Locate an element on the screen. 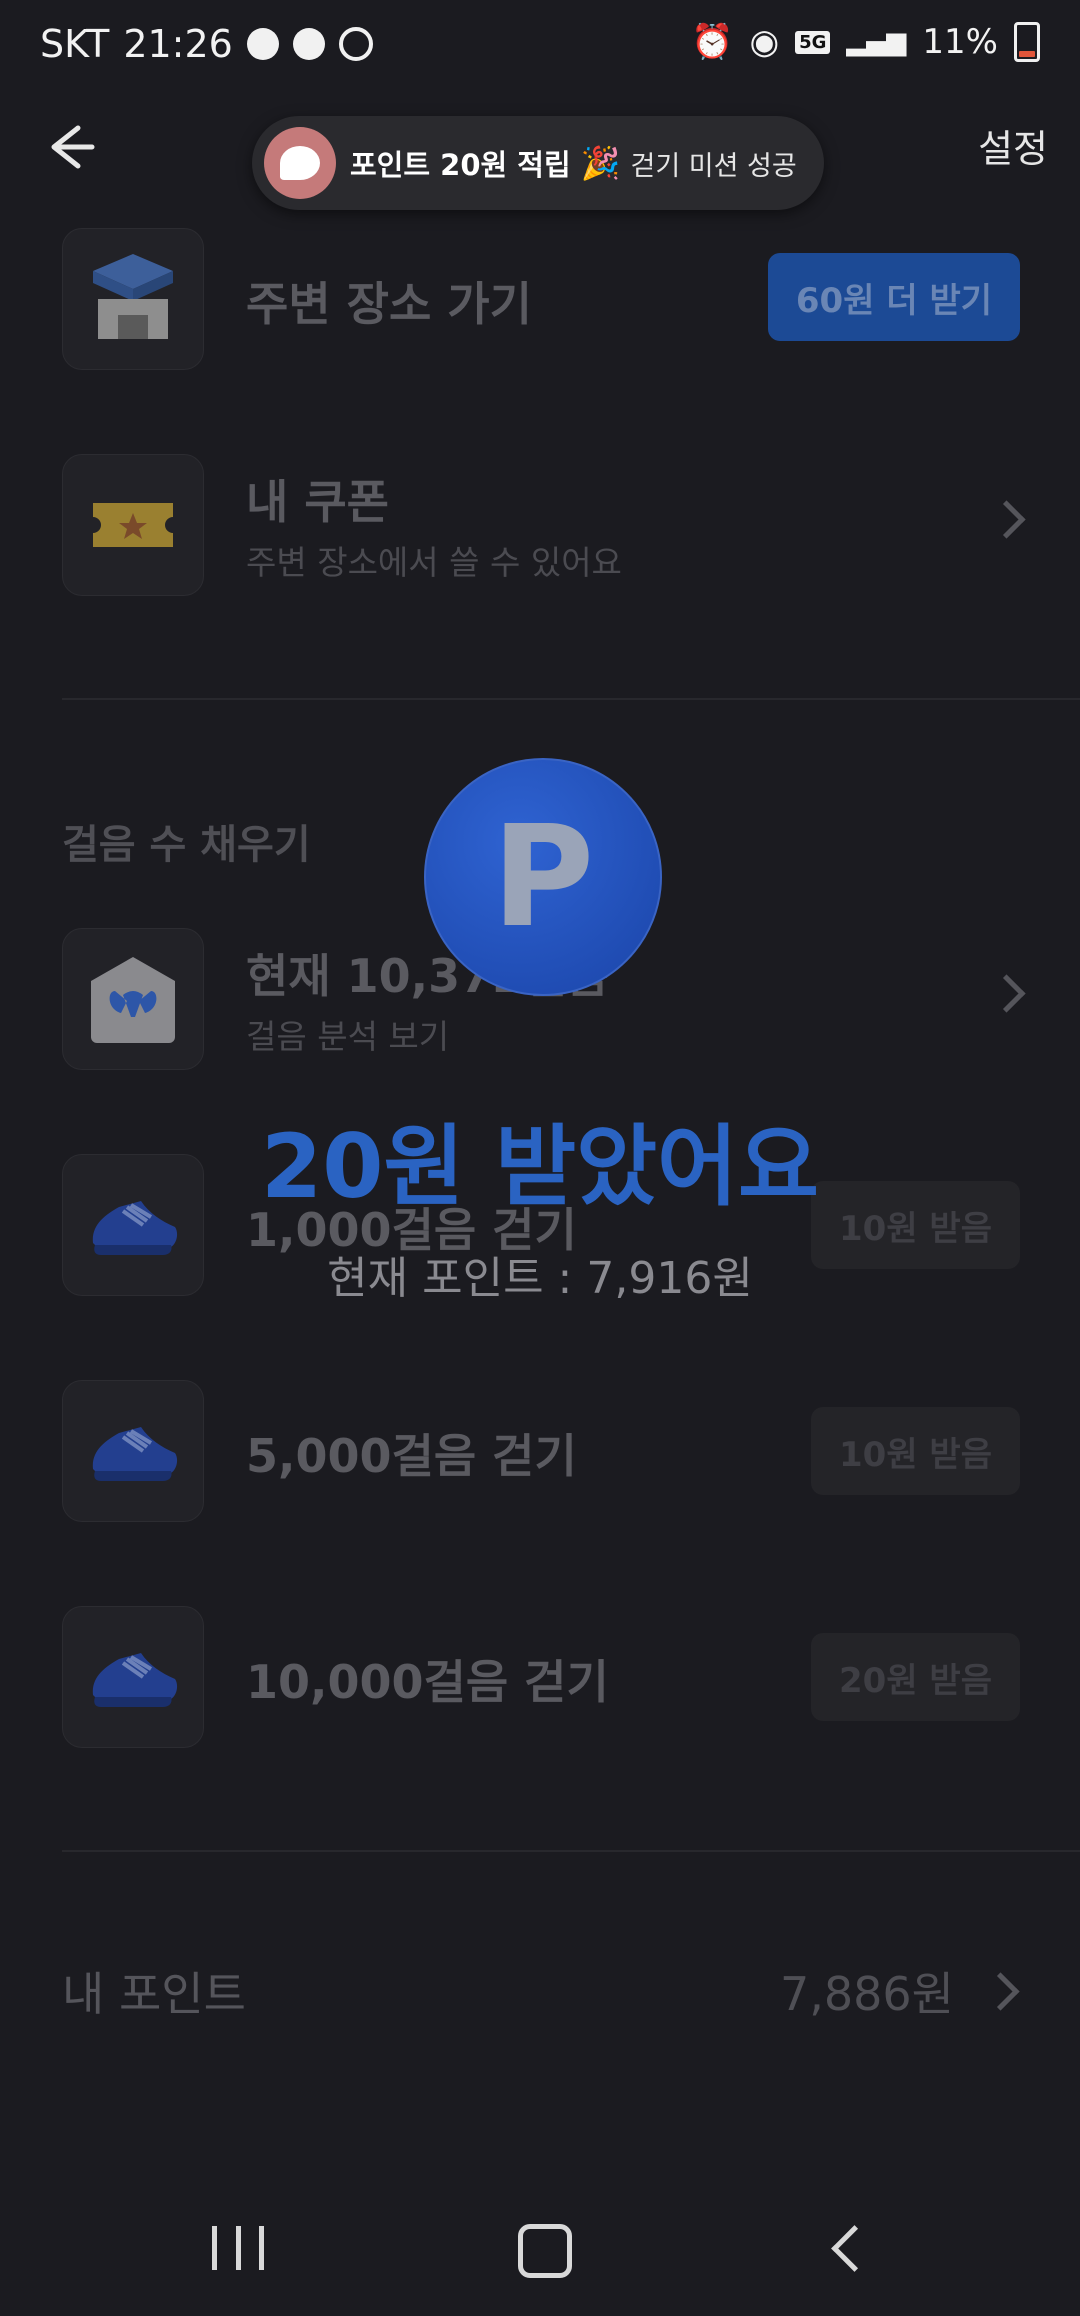 The width and height of the screenshot is (1080, 2316). hotspot-icon: ◉ is located at coordinates (764, 42).